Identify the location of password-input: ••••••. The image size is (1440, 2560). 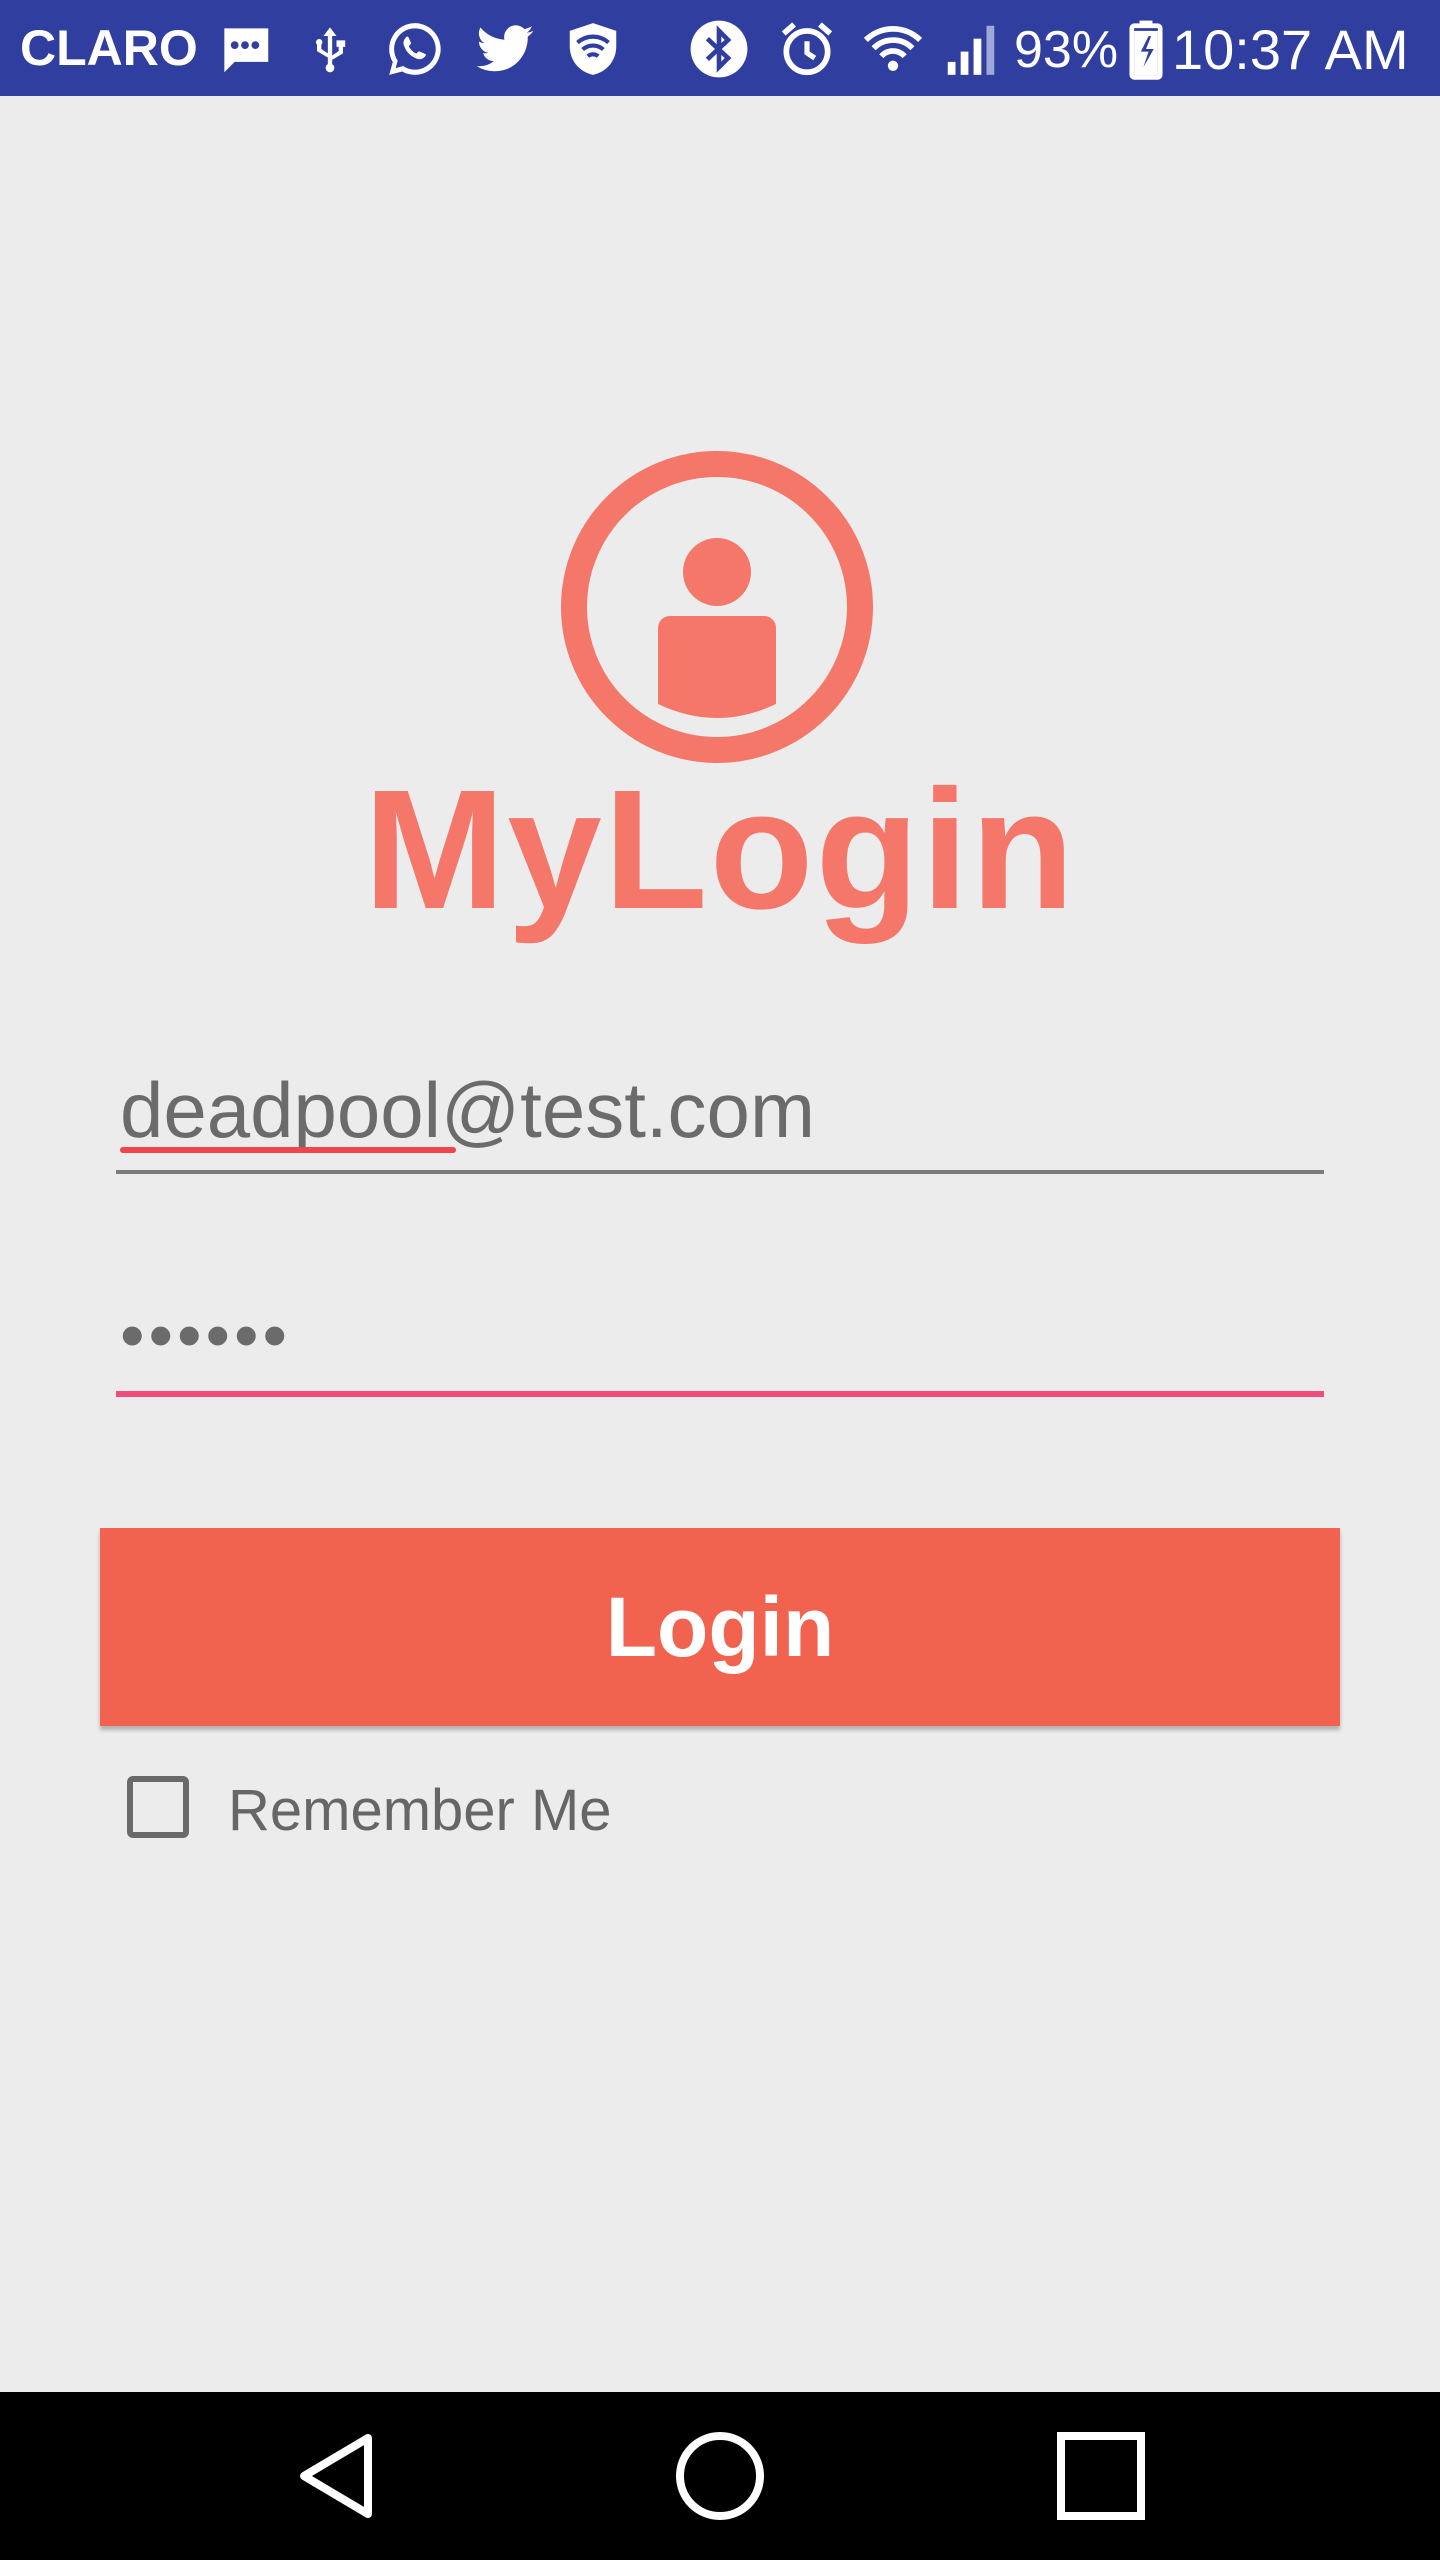
(205, 1335).